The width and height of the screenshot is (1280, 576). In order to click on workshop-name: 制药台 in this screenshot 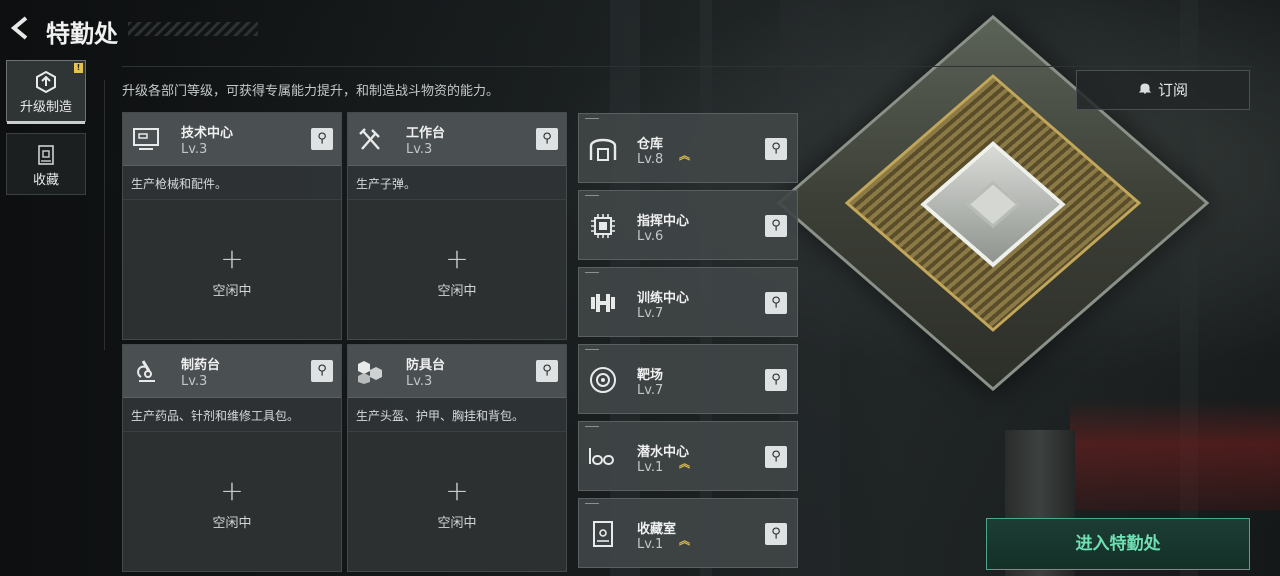, I will do `click(201, 365)`.